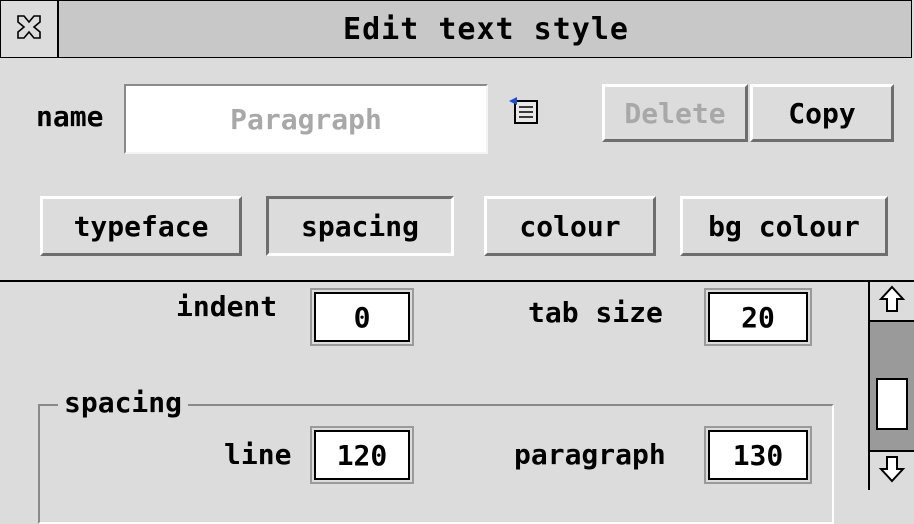 The image size is (914, 524). What do you see at coordinates (123, 402) in the screenshot?
I see `spacing-group-label: spacing` at bounding box center [123, 402].